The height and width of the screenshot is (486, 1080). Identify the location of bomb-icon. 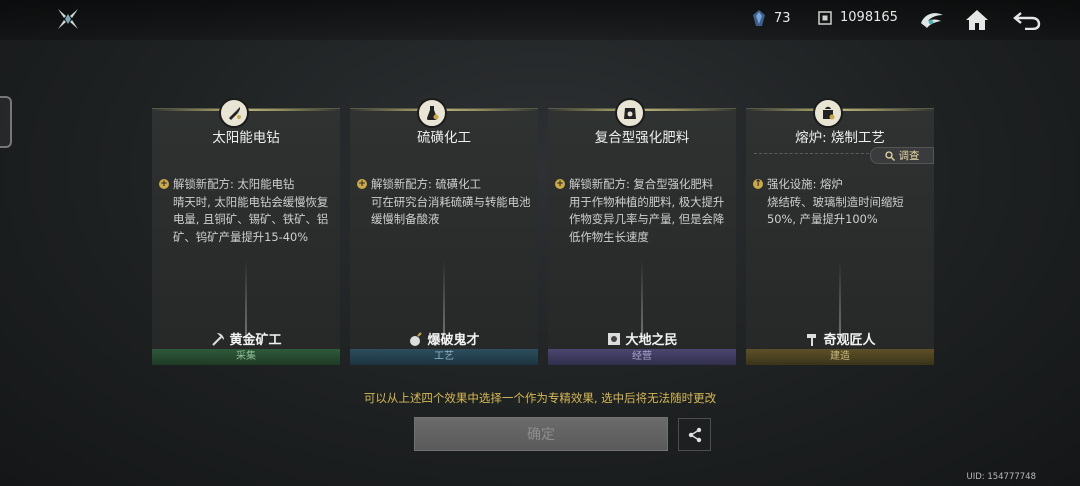
(416, 338).